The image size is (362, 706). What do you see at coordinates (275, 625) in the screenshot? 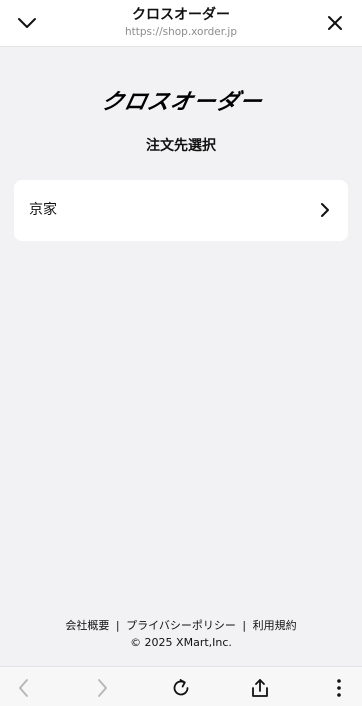
I see `terms-link: 利用規約` at bounding box center [275, 625].